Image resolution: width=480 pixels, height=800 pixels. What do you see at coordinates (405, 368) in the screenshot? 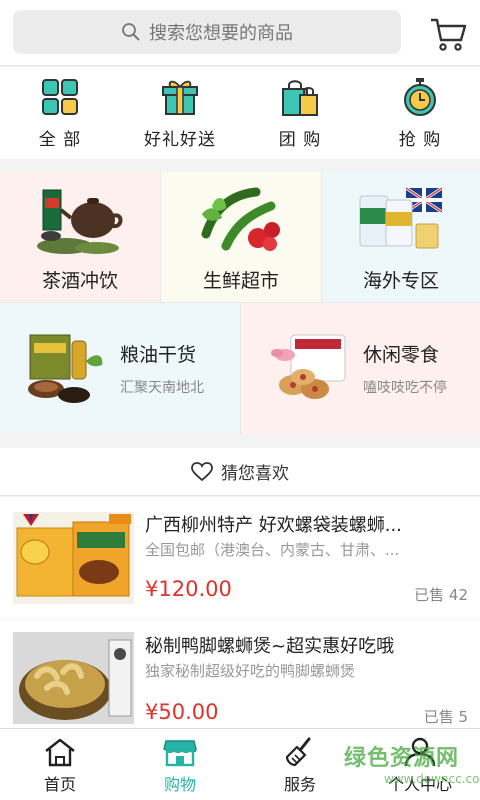
I see `category-text: 休闲零食 嗑吱吱吃不停` at bounding box center [405, 368].